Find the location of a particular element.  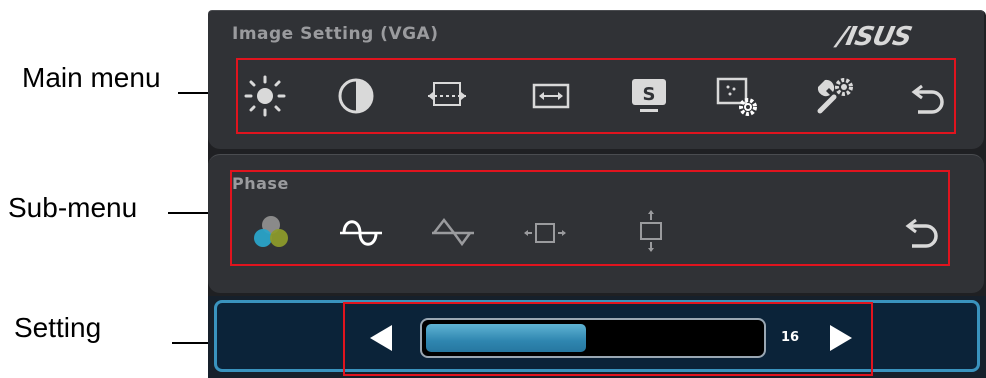

setting-callout: Setting is located at coordinates (58, 327).